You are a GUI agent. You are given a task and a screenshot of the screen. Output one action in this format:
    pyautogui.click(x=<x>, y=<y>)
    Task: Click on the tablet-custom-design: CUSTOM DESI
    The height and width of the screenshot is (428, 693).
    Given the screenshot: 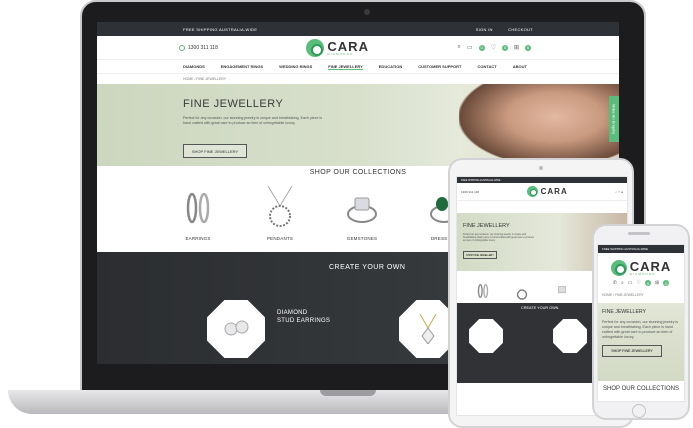 What is the action you would take?
    pyautogui.click(x=578, y=369)
    